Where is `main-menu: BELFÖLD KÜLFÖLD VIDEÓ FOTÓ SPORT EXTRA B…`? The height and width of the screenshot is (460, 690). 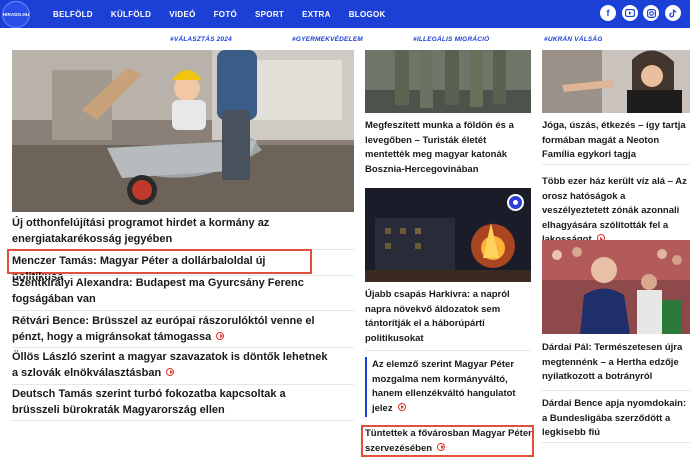
main-menu: BELFÖLD KÜLFÖLD VIDEÓ FOTÓ SPORT EXTRA B… is located at coordinates (228, 14).